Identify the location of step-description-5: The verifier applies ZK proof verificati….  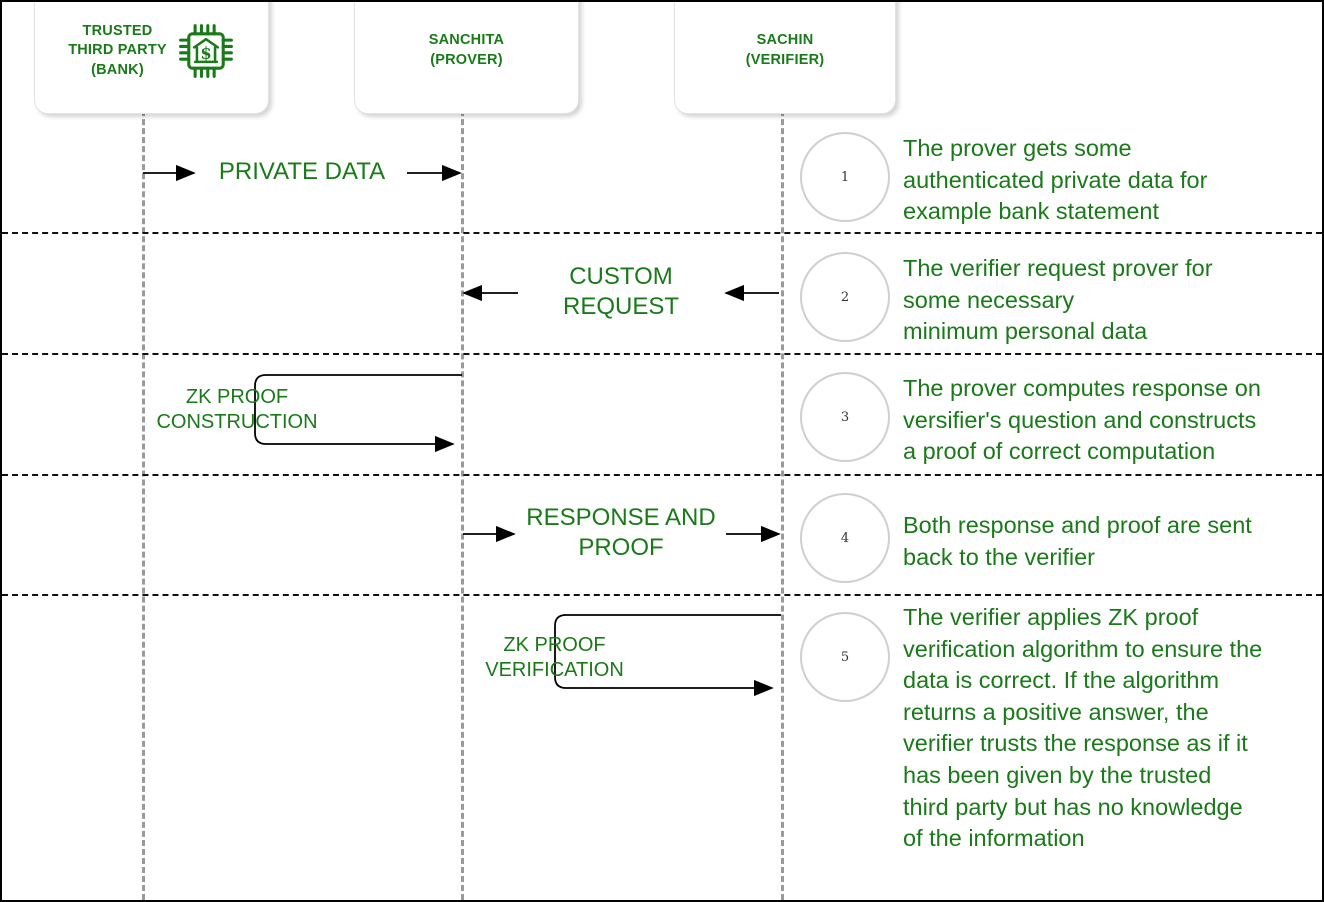
(1083, 728).